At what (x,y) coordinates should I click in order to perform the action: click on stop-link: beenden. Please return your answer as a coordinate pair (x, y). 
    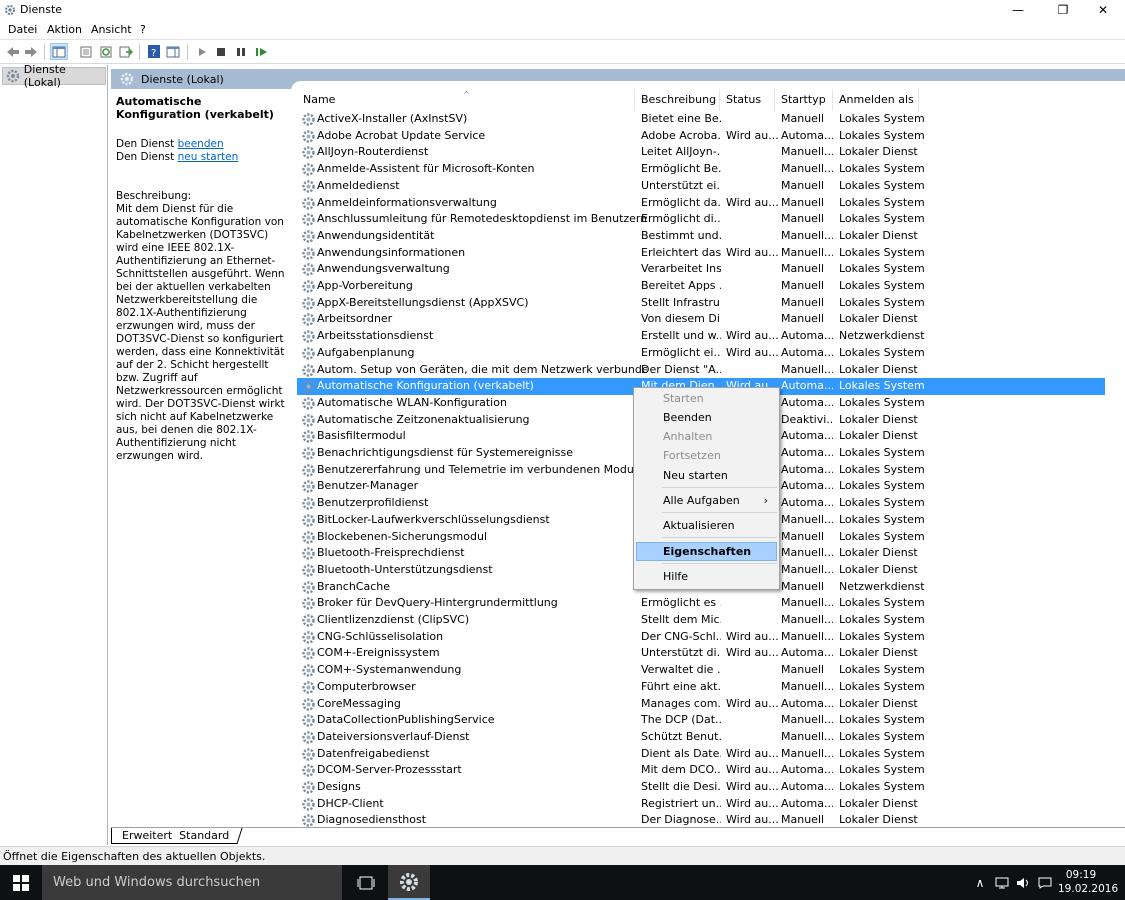
    Looking at the image, I should click on (201, 144).